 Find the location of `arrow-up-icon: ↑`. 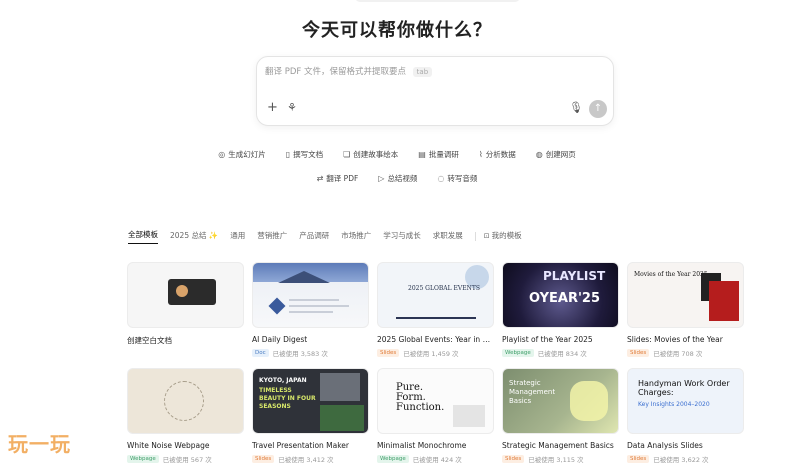

arrow-up-icon: ↑ is located at coordinates (598, 108).